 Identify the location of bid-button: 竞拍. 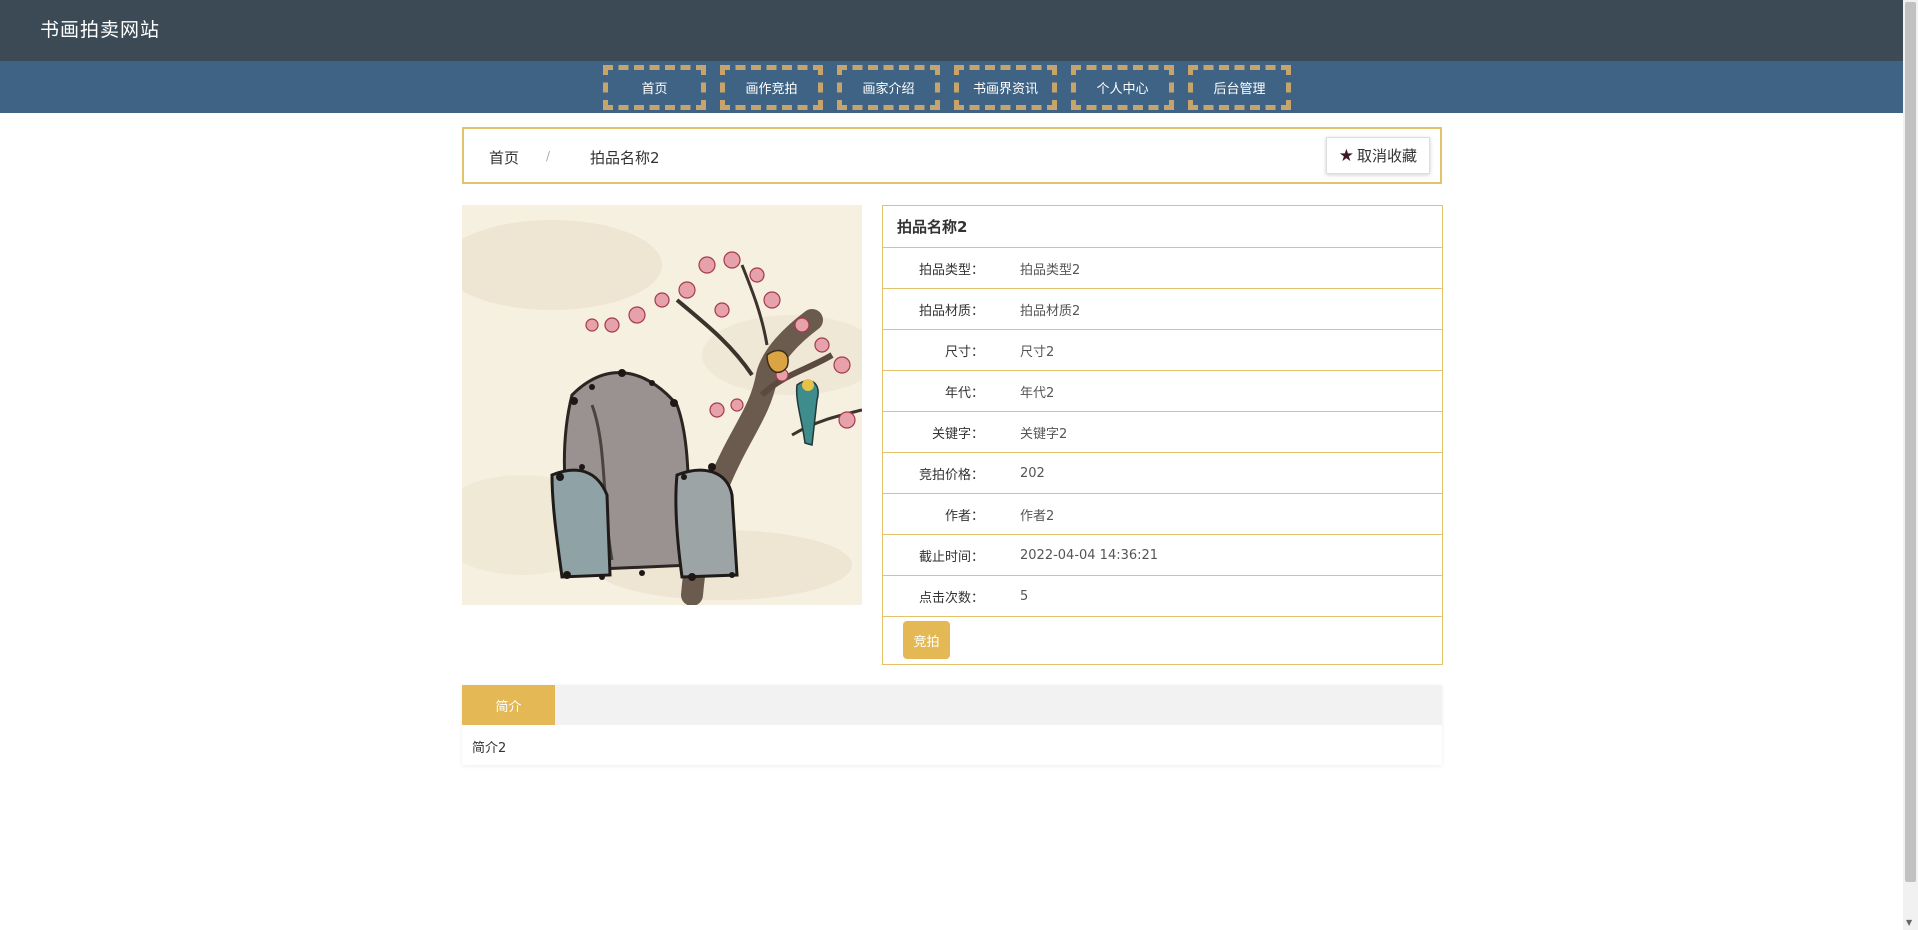
(926, 640).